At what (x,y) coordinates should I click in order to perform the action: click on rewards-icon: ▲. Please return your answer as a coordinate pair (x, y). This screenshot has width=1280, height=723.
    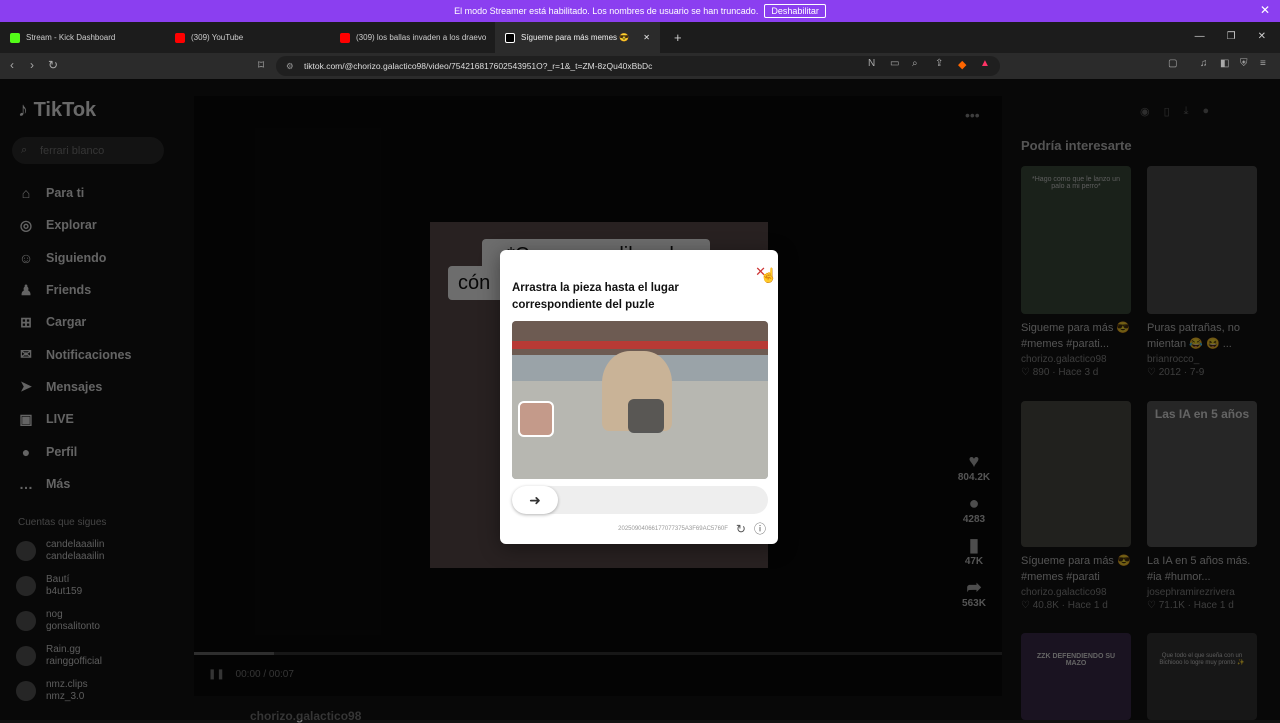
    Looking at the image, I should click on (985, 63).